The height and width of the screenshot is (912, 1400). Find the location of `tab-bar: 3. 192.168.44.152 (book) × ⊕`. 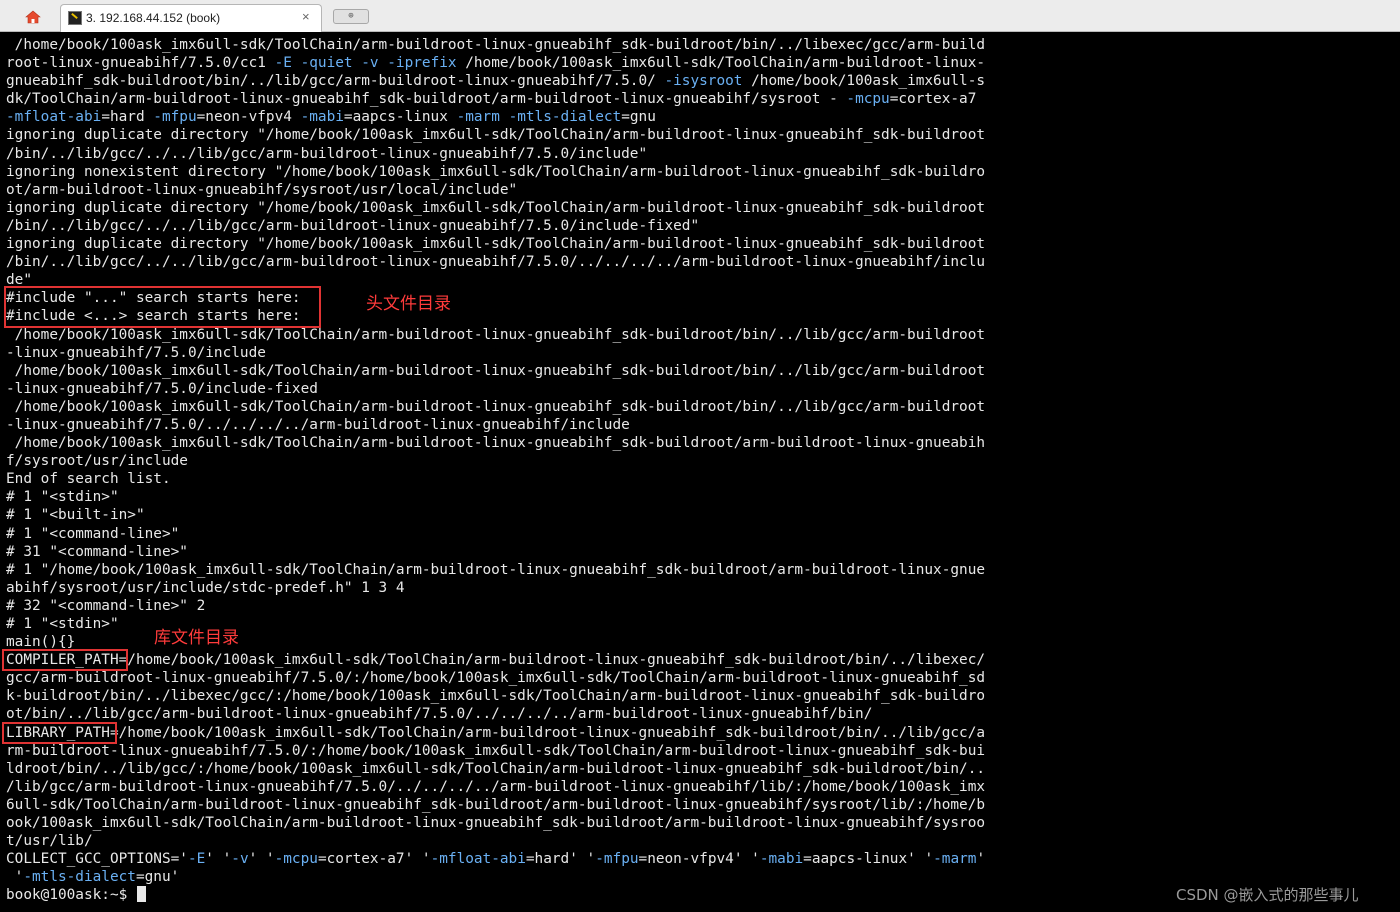

tab-bar: 3. 192.168.44.152 (book) × ⊕ is located at coordinates (700, 16).